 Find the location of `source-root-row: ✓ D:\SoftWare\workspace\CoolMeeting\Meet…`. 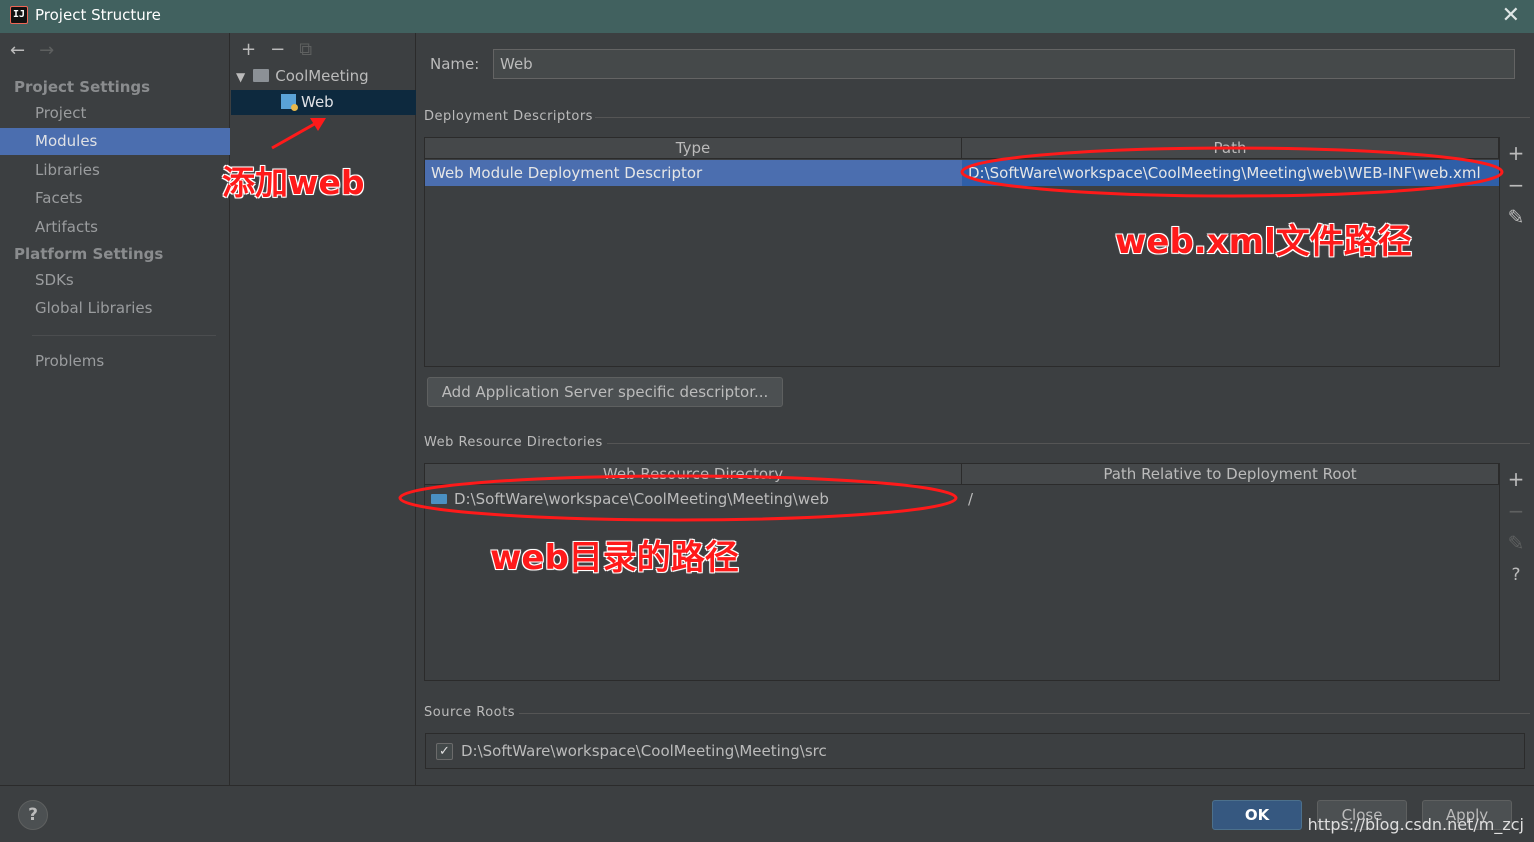

source-root-row: ✓ D:\SoftWare\workspace\CoolMeeting\Meet… is located at coordinates (975, 751).